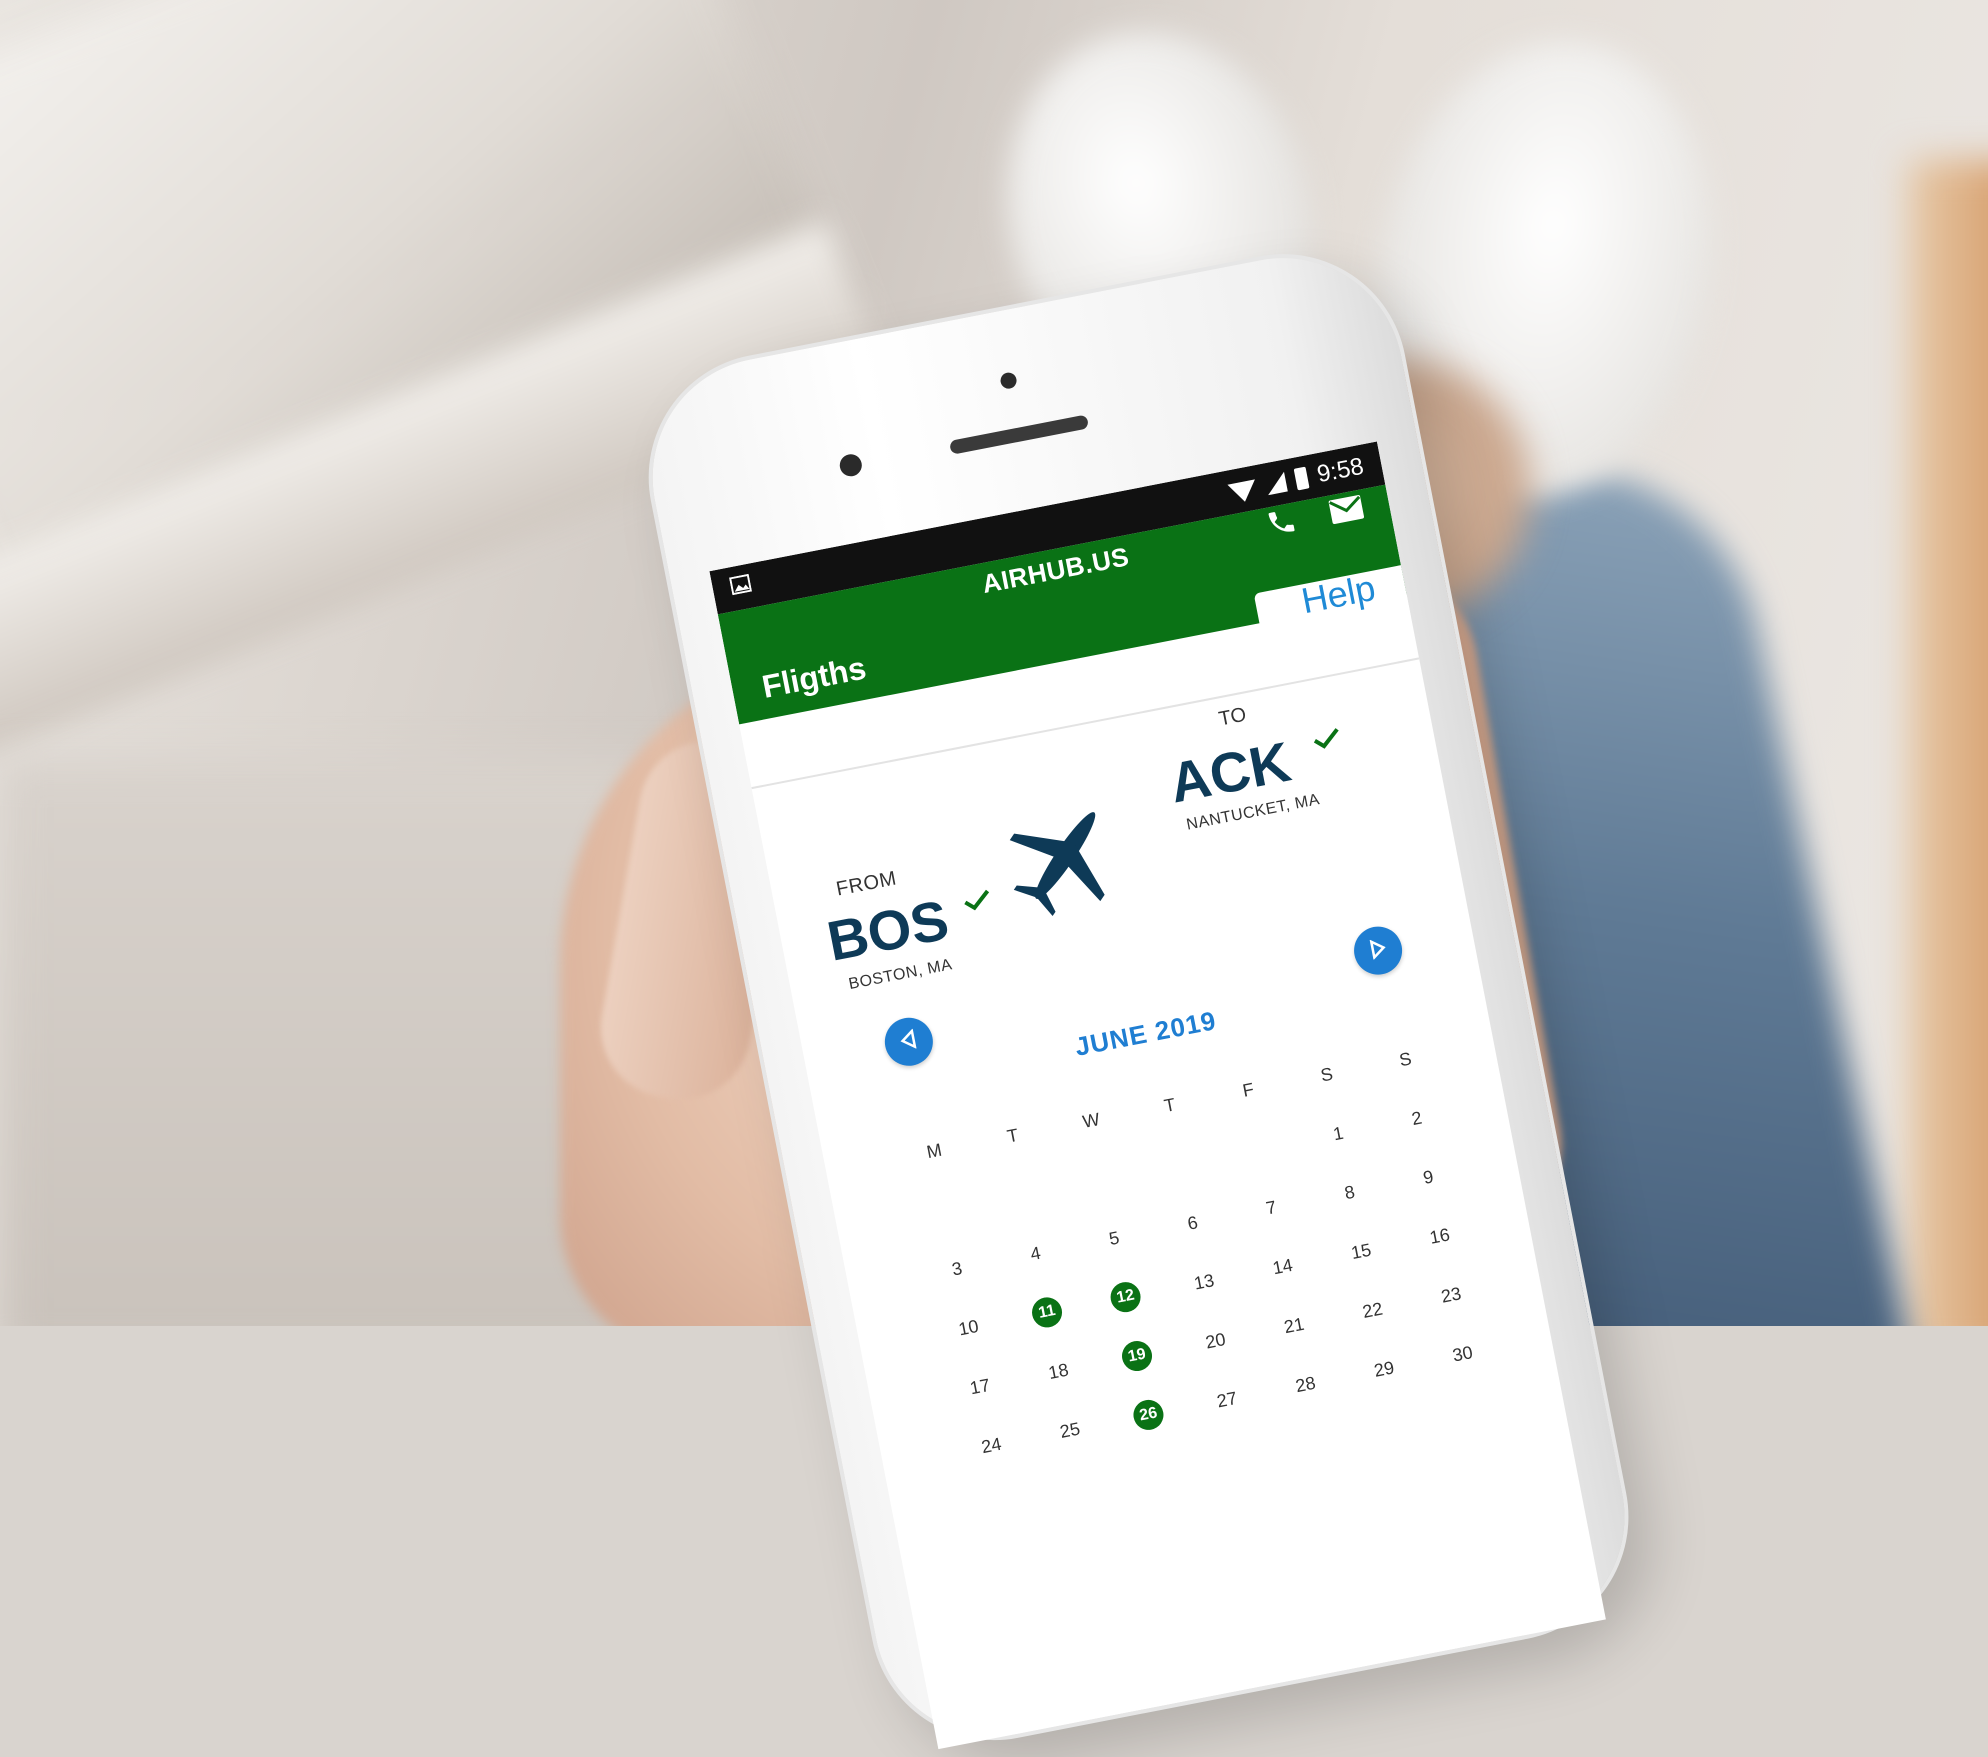  Describe the element at coordinates (1948, 743) in the screenshot. I see `orange-edge` at that location.